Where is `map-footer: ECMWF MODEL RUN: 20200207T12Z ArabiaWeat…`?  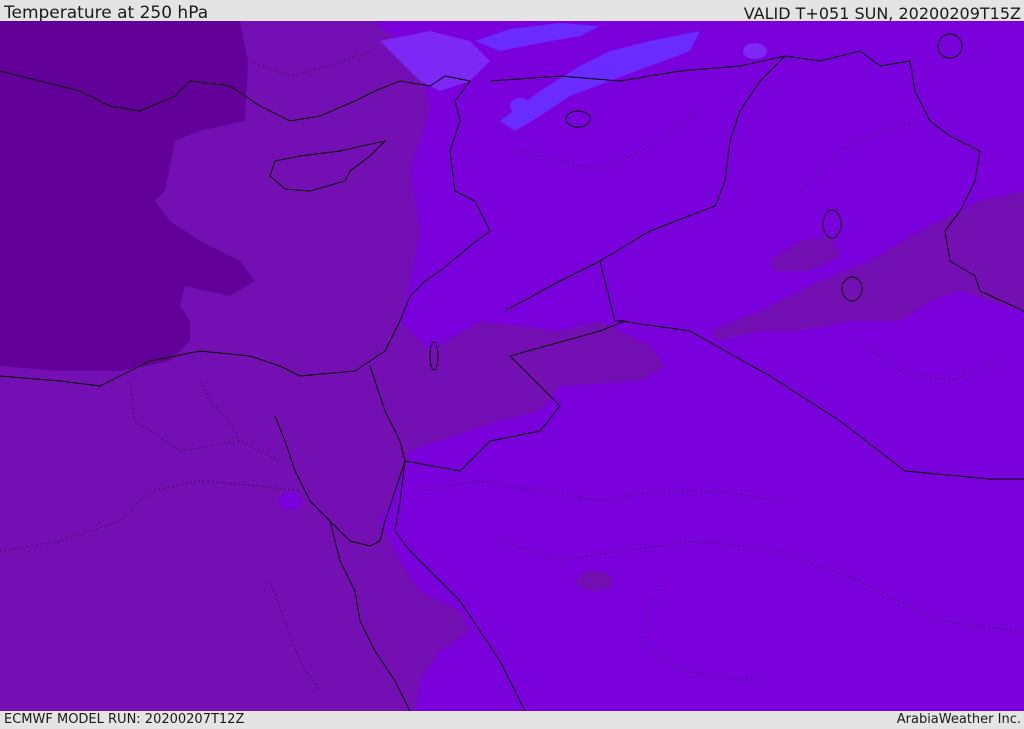 map-footer: ECMWF MODEL RUN: 20200207T12Z ArabiaWeat… is located at coordinates (512, 720).